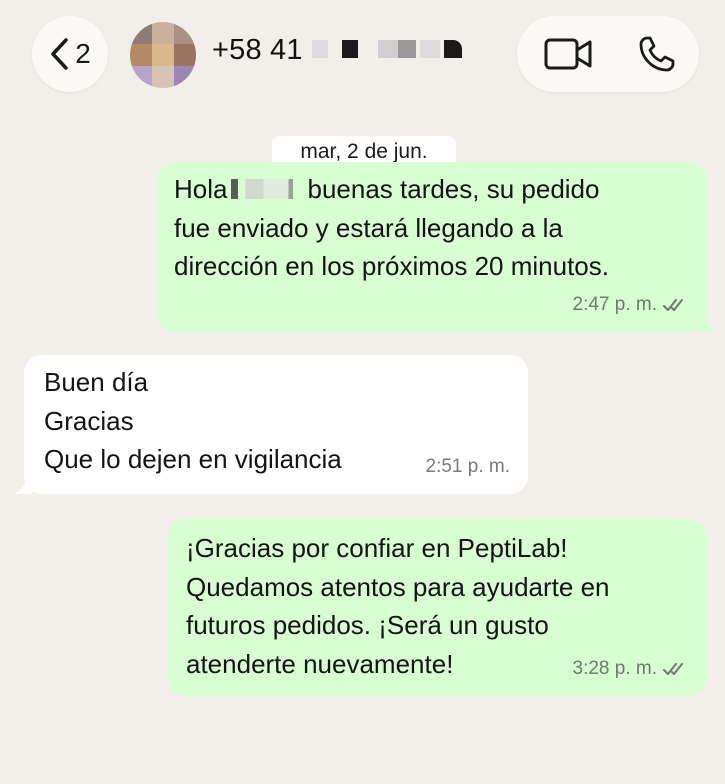  Describe the element at coordinates (615, 668) in the screenshot. I see `message-time: 3:28 p. m.` at that location.